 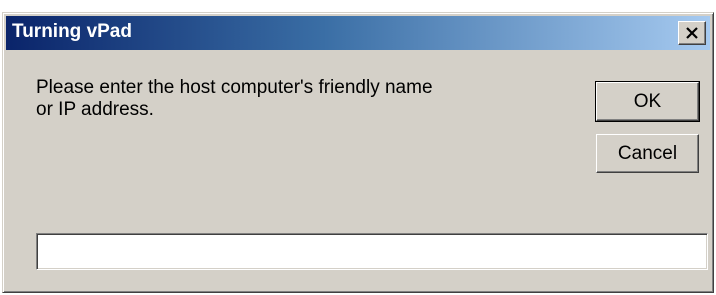 What do you see at coordinates (72, 31) in the screenshot?
I see `window-title: Turning vPad` at bounding box center [72, 31].